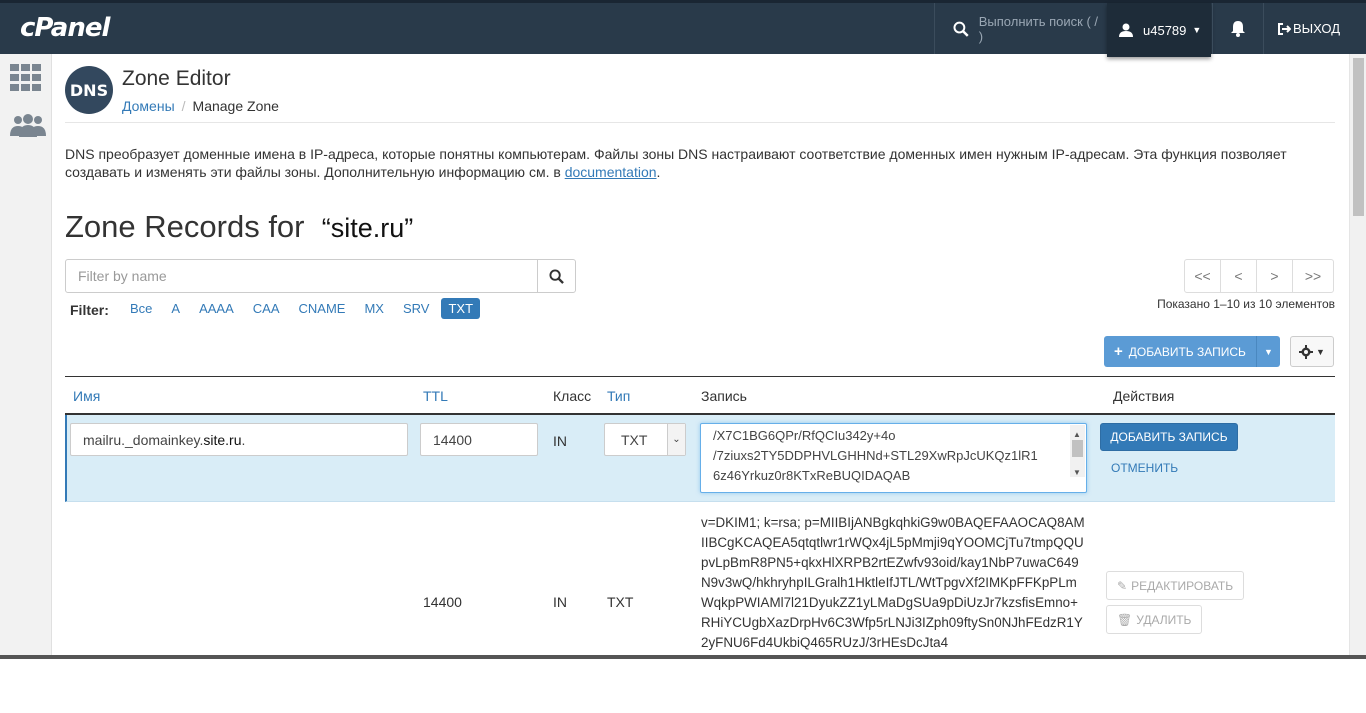  Describe the element at coordinates (700, 376) in the screenshot. I see `table-top-border` at that location.